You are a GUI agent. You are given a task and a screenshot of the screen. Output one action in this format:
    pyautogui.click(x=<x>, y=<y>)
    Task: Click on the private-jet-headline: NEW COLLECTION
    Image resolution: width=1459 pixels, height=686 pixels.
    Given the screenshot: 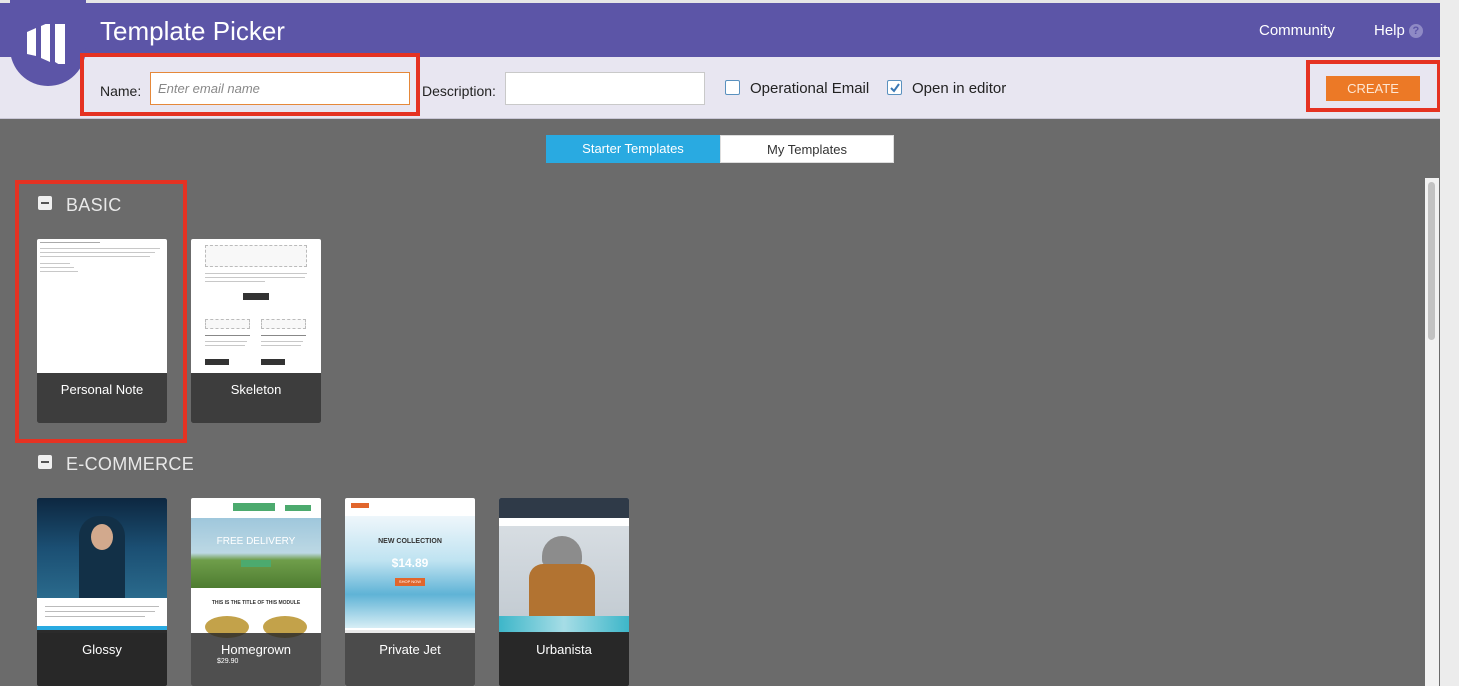 What is the action you would take?
    pyautogui.click(x=410, y=541)
    